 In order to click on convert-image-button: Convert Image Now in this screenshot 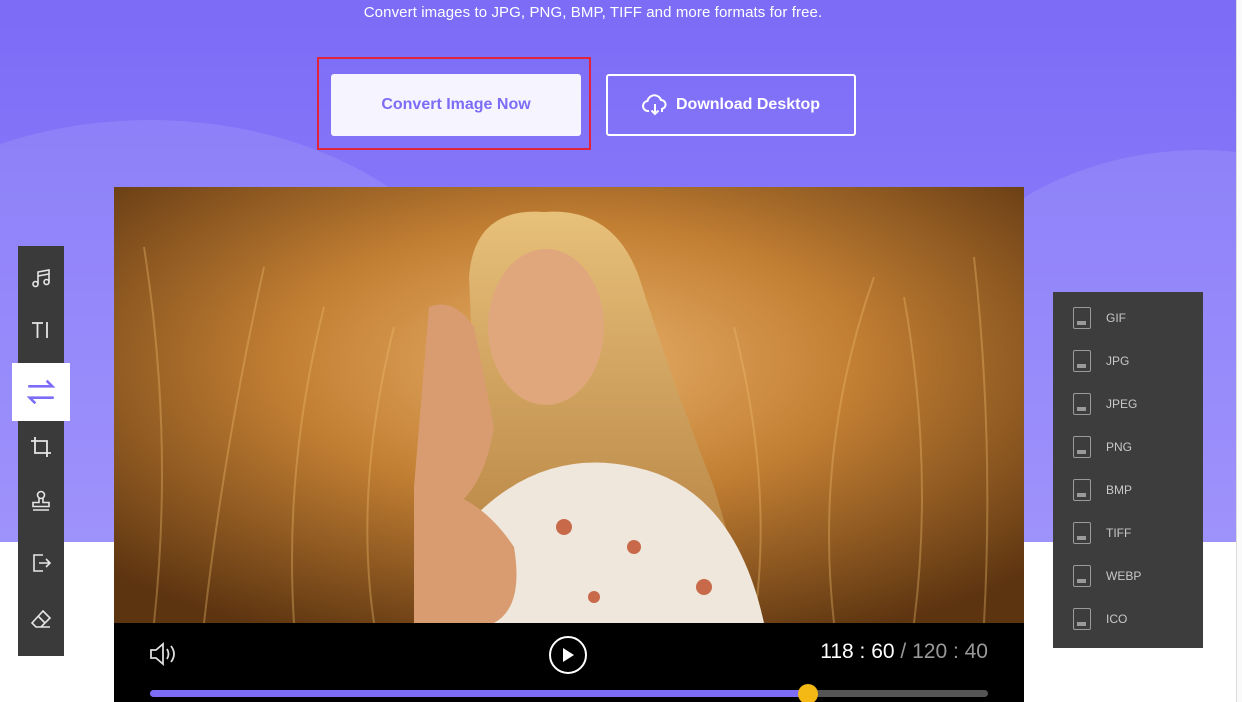, I will do `click(456, 105)`.